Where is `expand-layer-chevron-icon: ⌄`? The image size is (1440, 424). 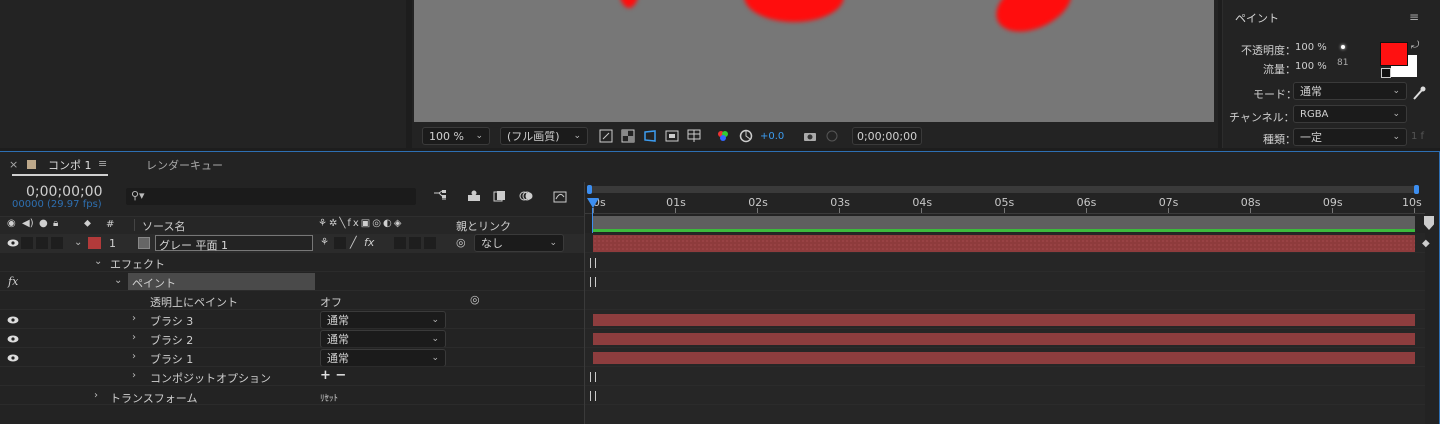
expand-layer-chevron-icon: ⌄ is located at coordinates (78, 242).